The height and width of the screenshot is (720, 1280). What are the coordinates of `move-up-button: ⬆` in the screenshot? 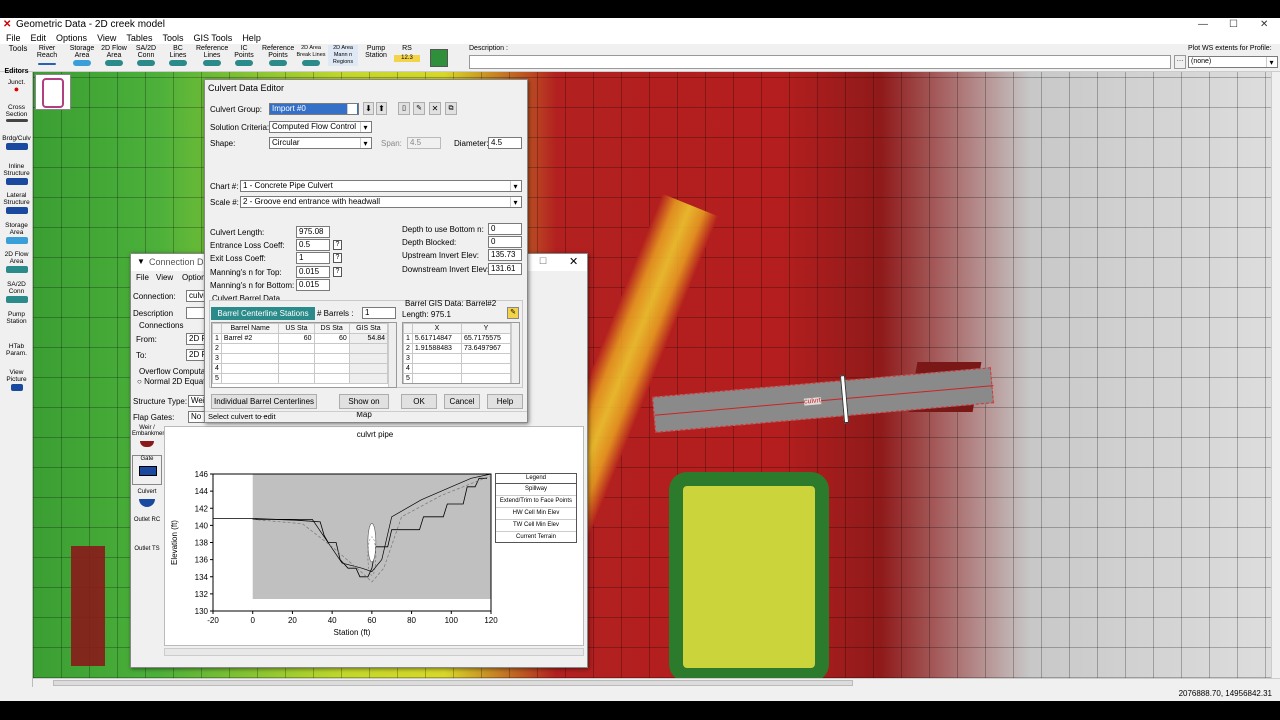 It's located at (381, 108).